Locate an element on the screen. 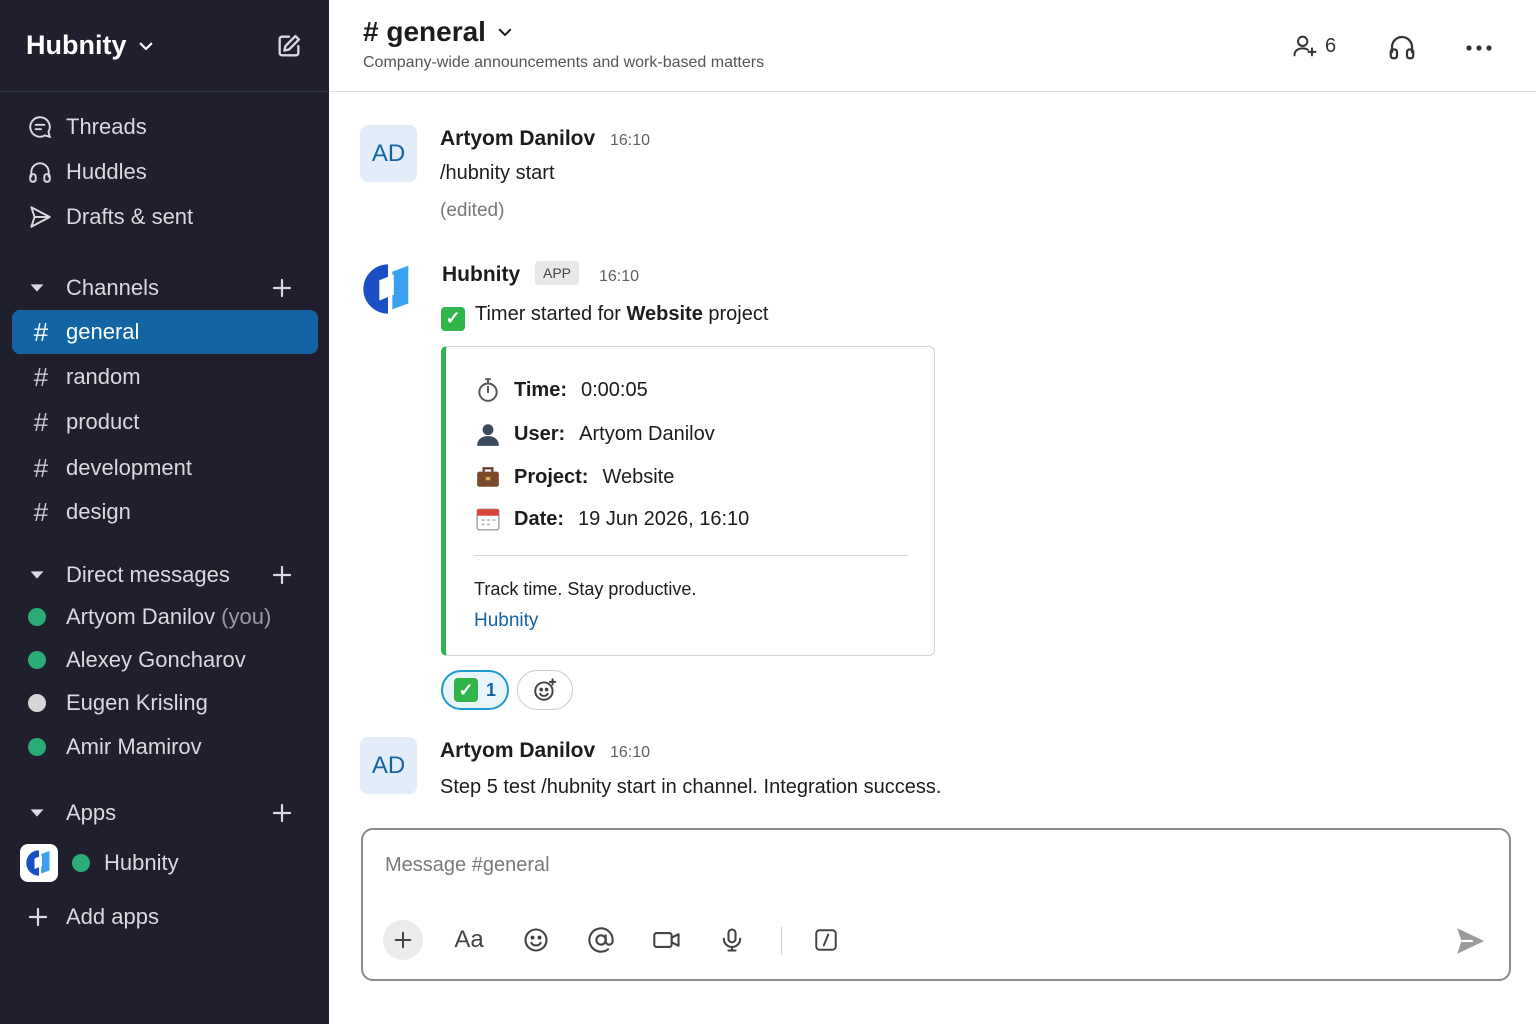 This screenshot has height=1024, width=1536. nav-drafts-sent: Drafts & sent is located at coordinates (165, 217).